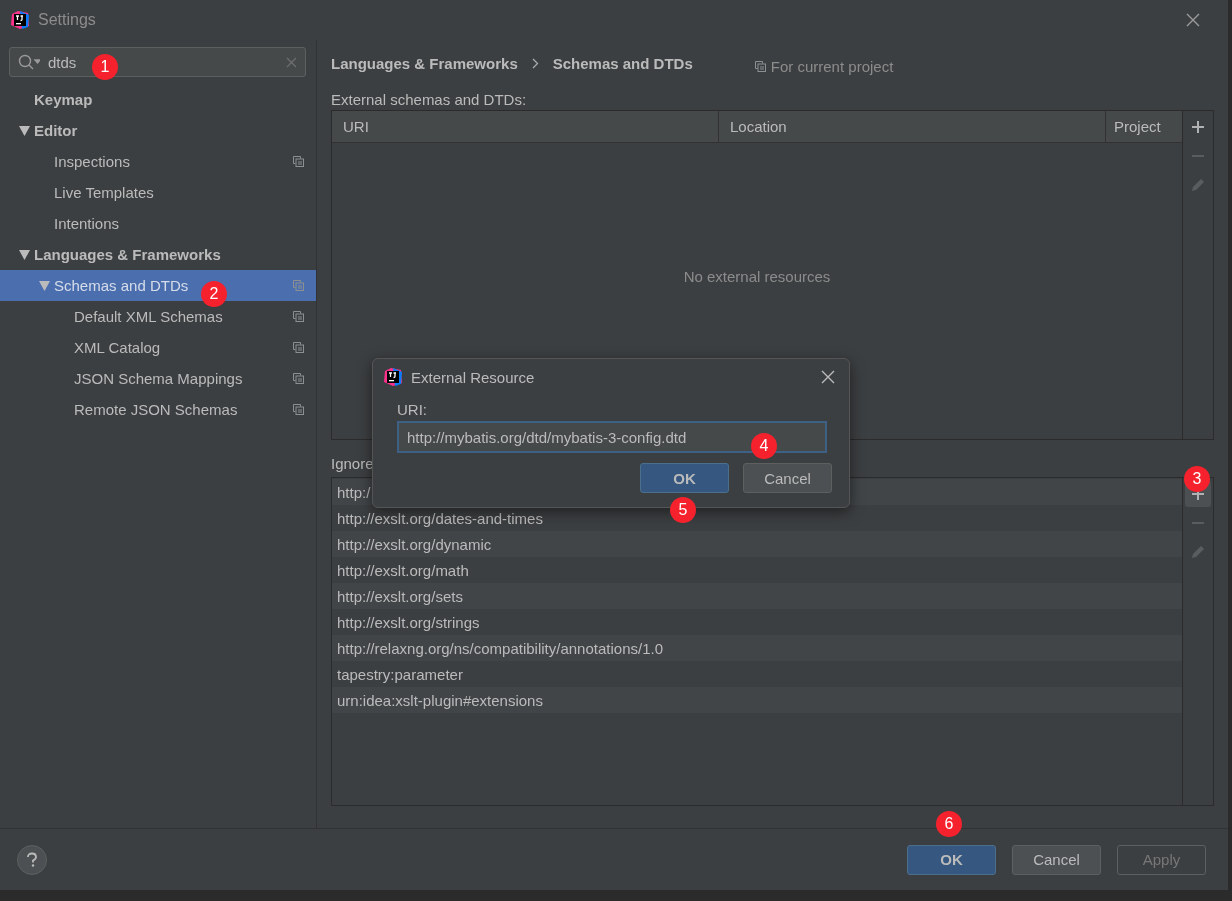 The width and height of the screenshot is (1232, 901). Describe the element at coordinates (429, 99) in the screenshot. I see `section-label: External schemas and DTDs:` at that location.